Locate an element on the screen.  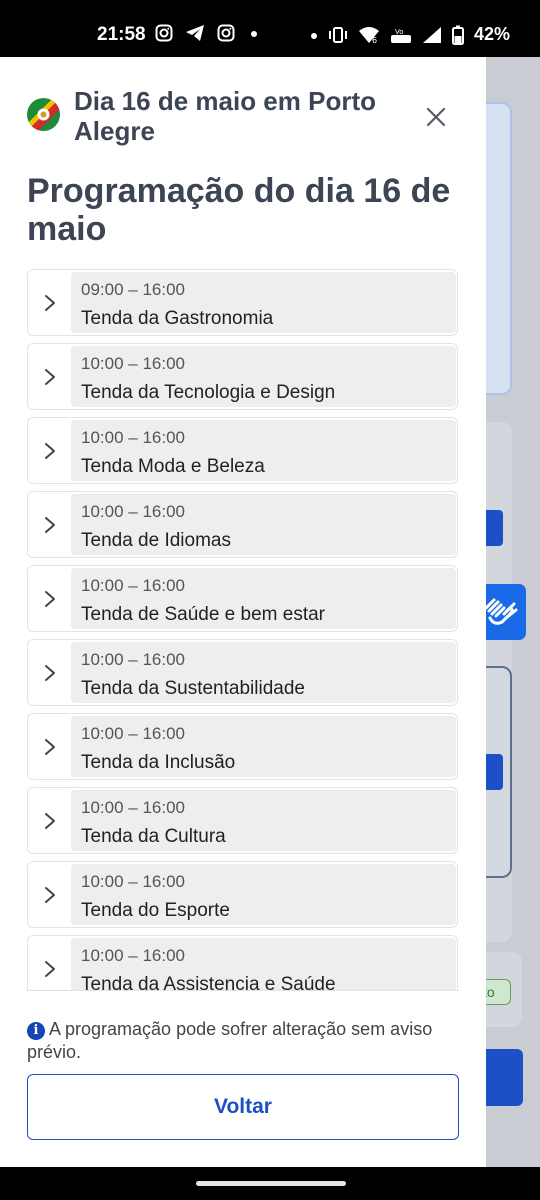
close-button is located at coordinates (436, 117).